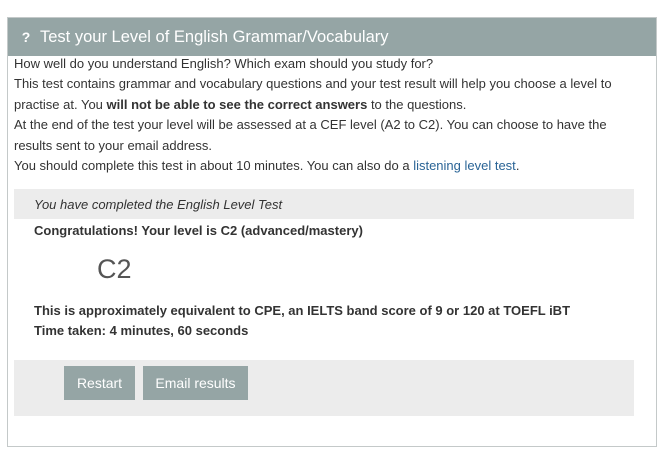 This screenshot has height=455, width=664. I want to click on intro-line-2-end: to the questions., so click(417, 104).